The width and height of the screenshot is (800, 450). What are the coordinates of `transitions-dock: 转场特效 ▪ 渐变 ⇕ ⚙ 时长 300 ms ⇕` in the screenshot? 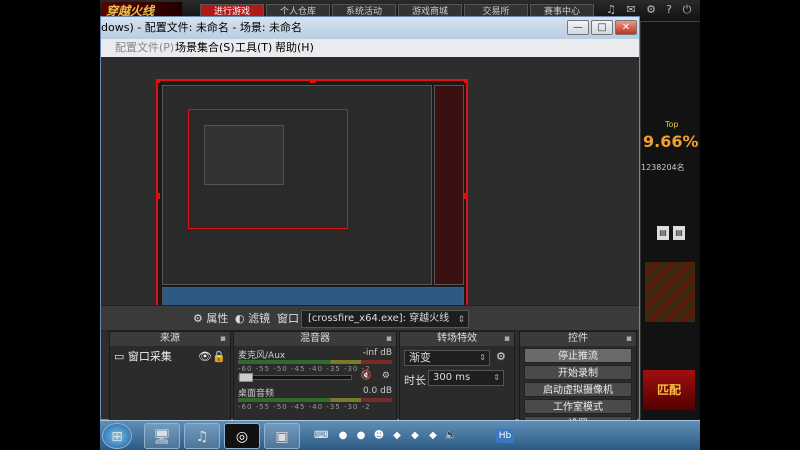 It's located at (457, 376).